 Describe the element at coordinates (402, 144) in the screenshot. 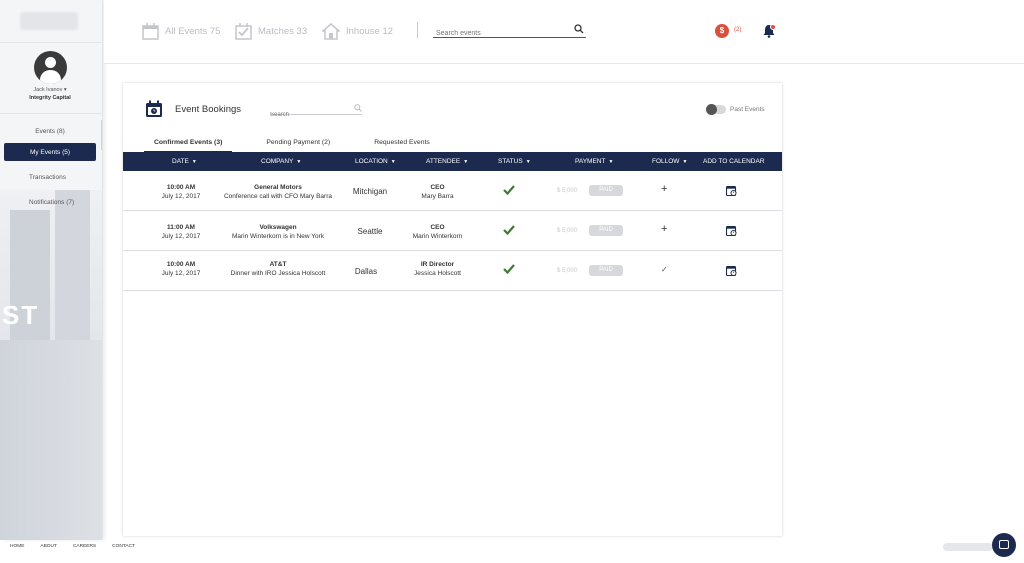

I see `tab-requested-events: Requested Events` at that location.